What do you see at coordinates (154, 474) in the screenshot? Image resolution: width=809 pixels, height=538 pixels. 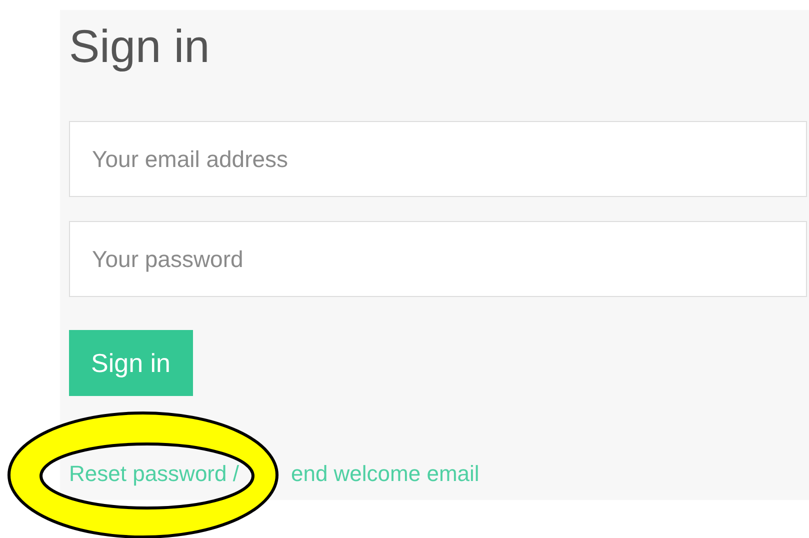 I see `link: Reset password /` at bounding box center [154, 474].